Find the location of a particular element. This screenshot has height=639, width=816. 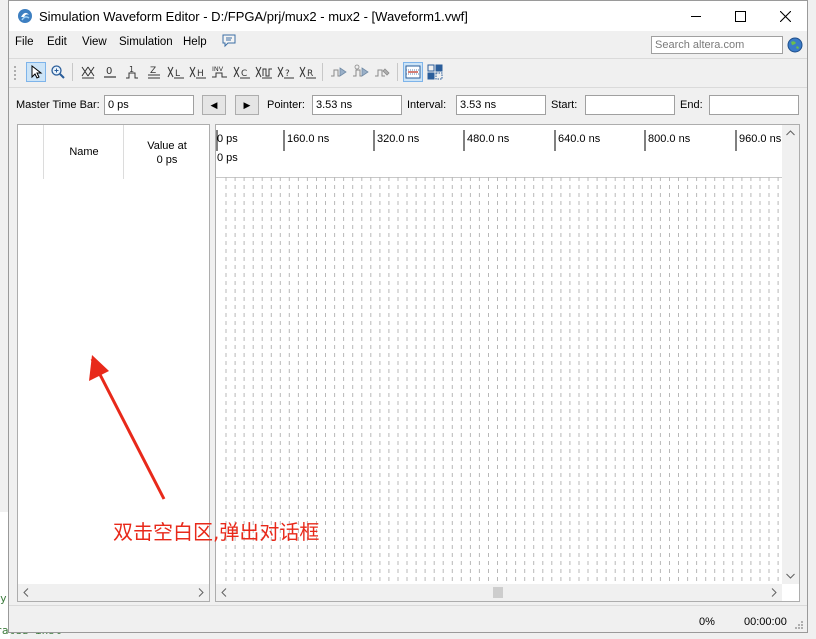

force-high-impedance-icon: Z is located at coordinates (154, 72).